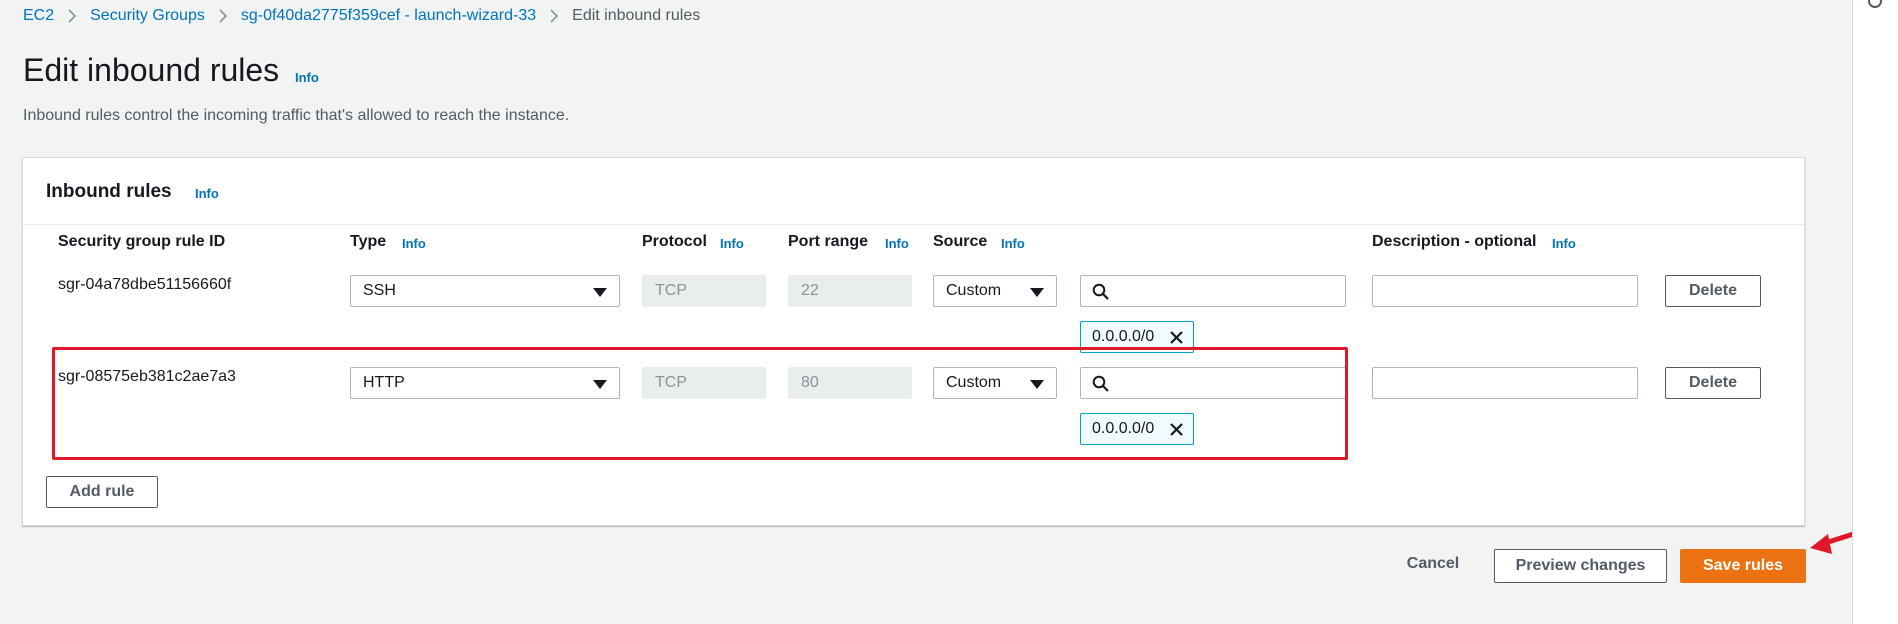 The image size is (1898, 624). I want to click on source-search-input, so click(1213, 291).